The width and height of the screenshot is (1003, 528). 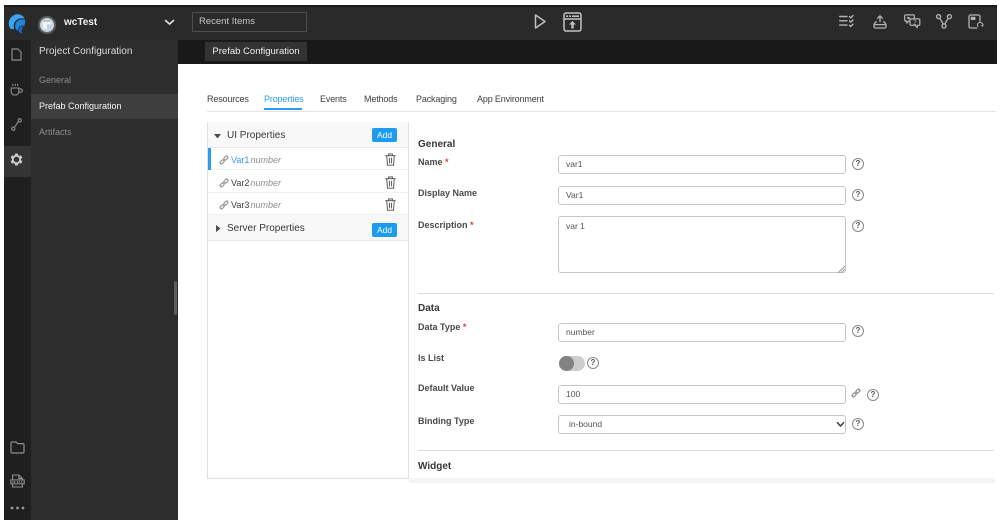 I want to click on svg-text: 2, so click(x=915, y=22).